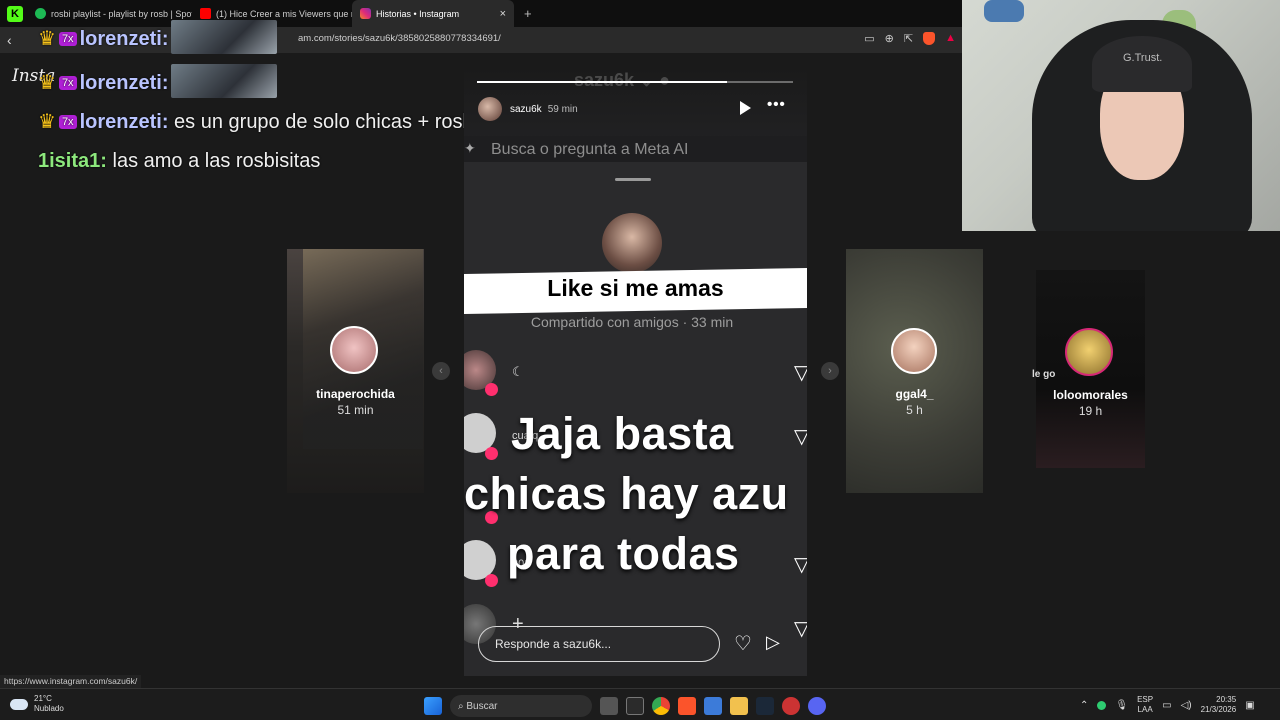 The image size is (1280, 720). I want to click on chat-username: lorenzeti, so click(120, 39).